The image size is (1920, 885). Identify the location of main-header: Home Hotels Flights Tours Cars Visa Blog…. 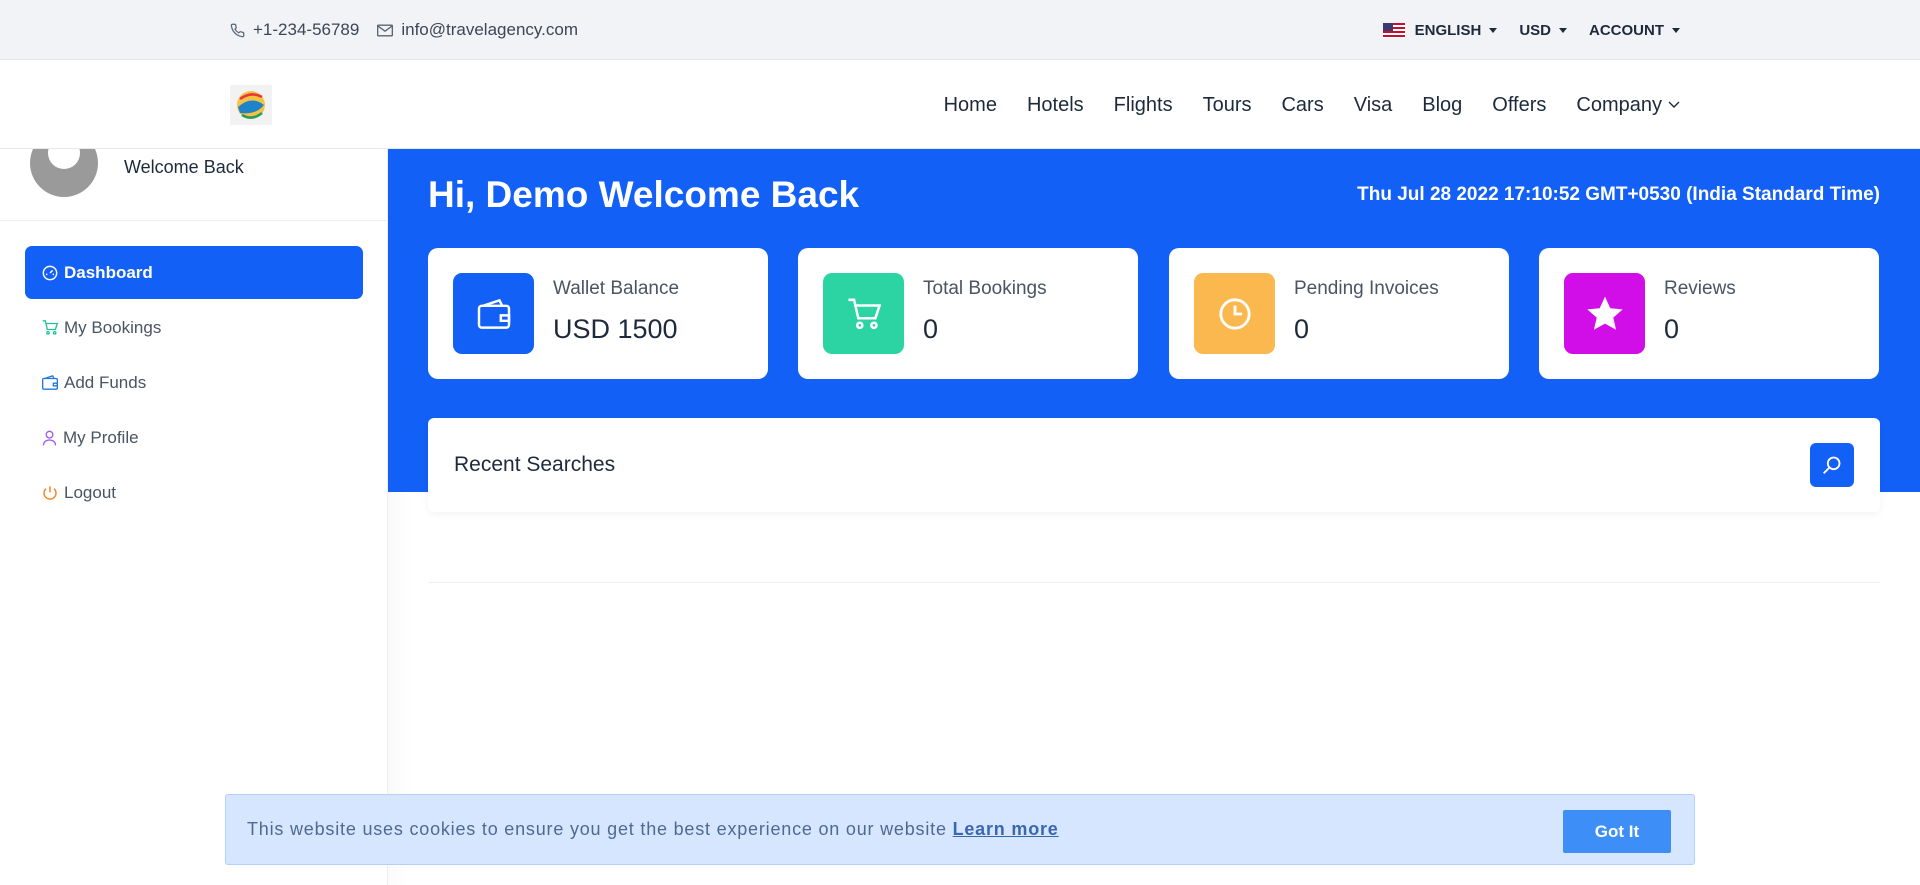
(960, 105).